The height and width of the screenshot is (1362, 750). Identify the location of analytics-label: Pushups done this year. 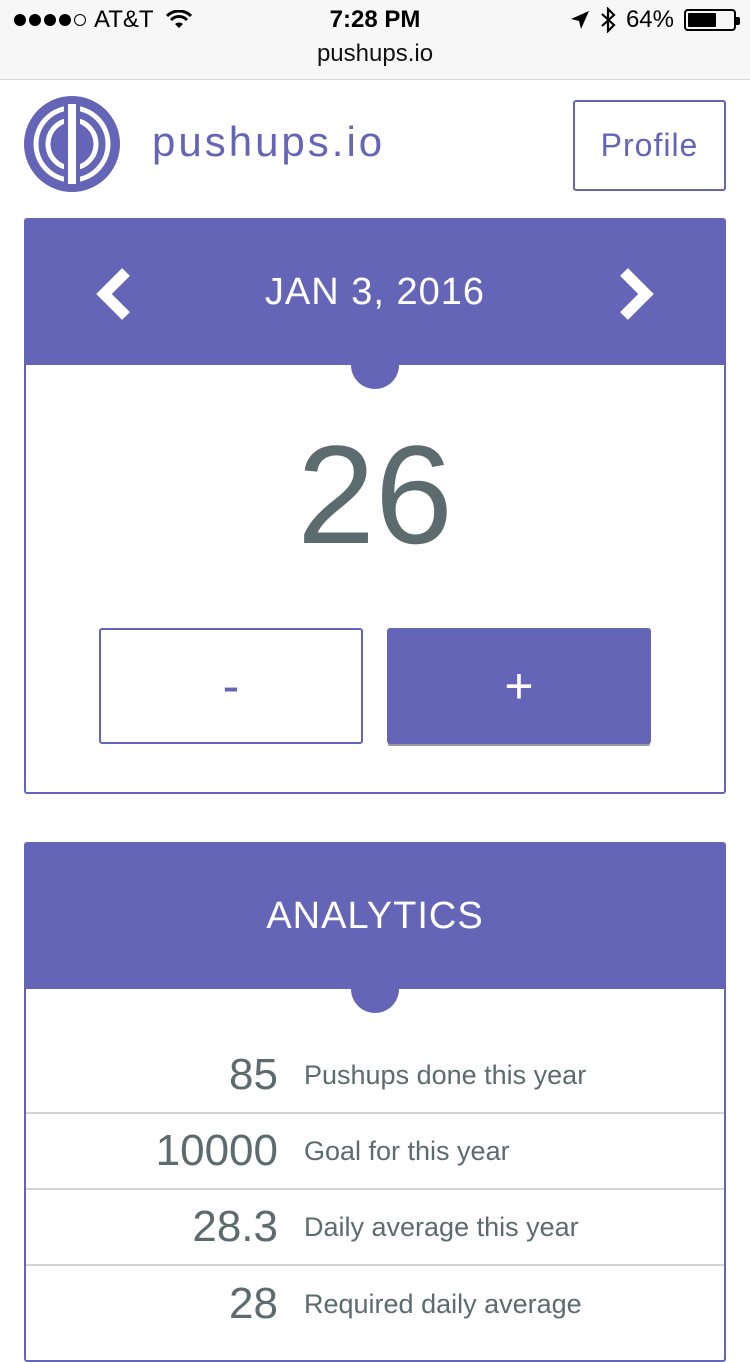
(445, 1074).